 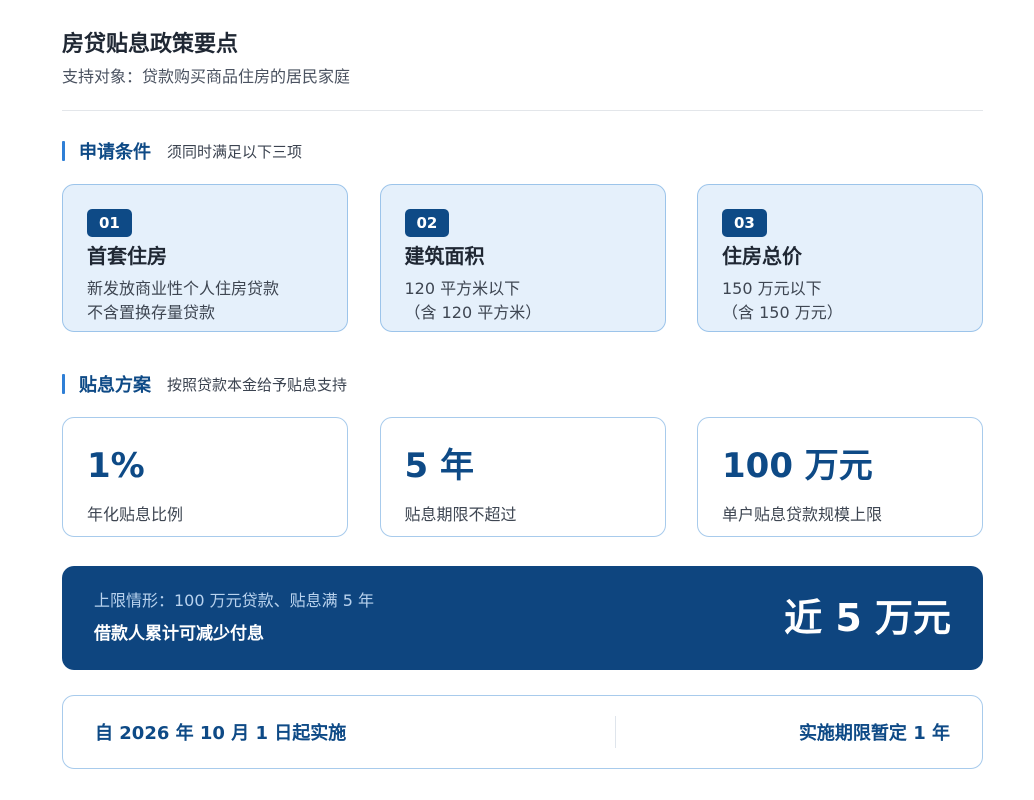 I want to click on plan-section-title: 贴息方案, so click(x=115, y=385).